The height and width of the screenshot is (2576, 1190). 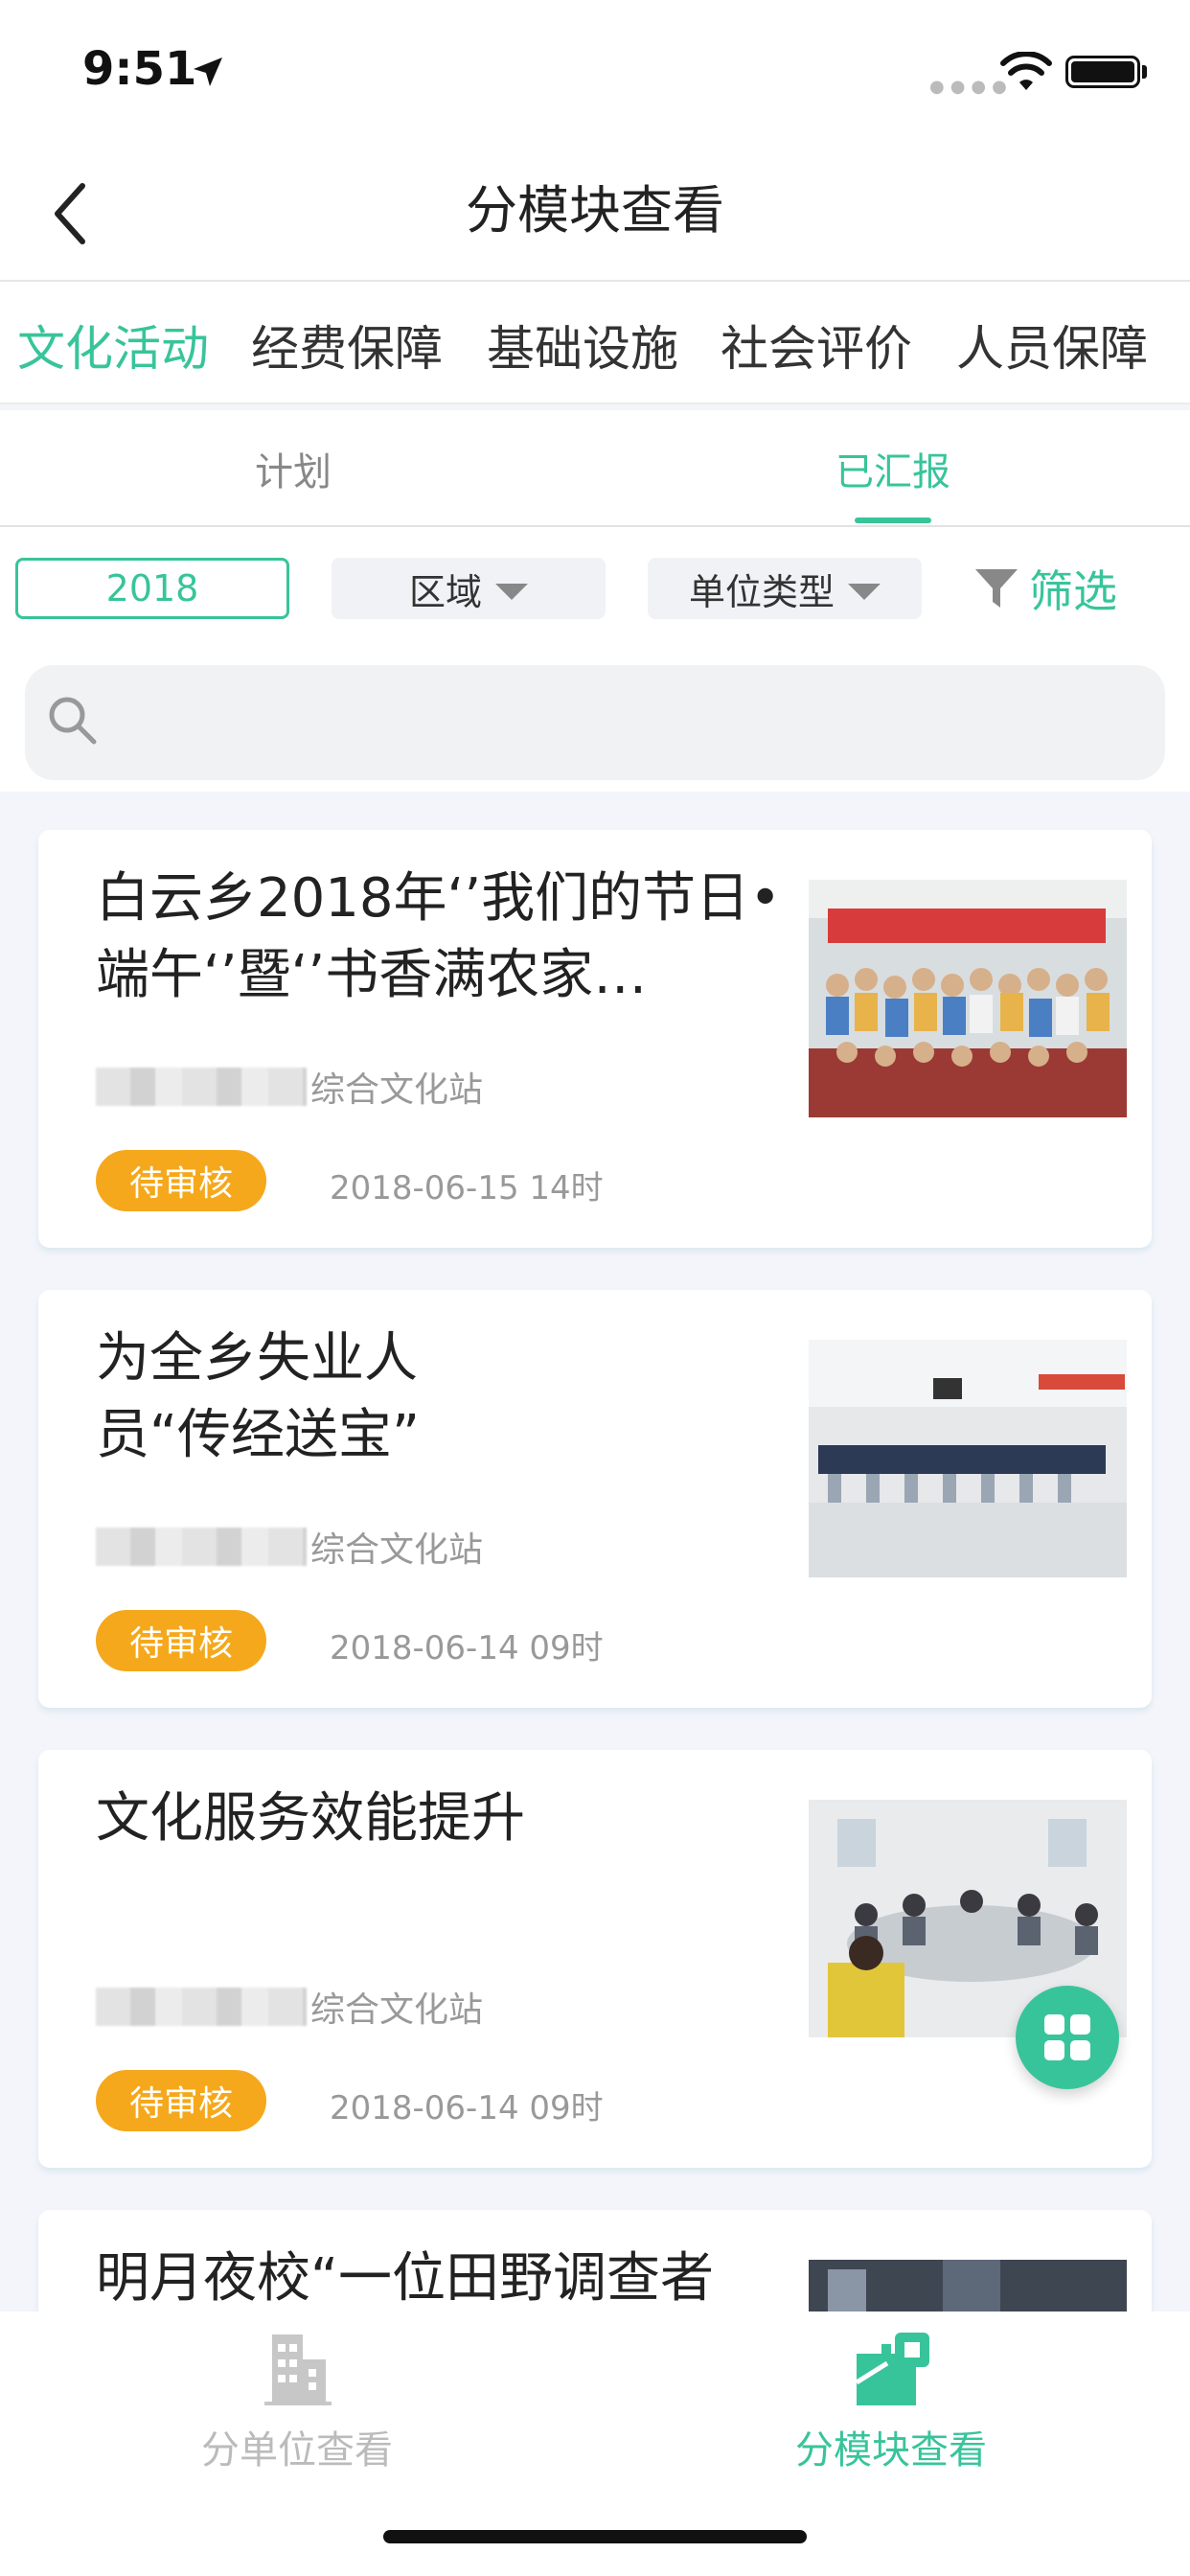 I want to click on funnel-icon, so click(x=997, y=588).